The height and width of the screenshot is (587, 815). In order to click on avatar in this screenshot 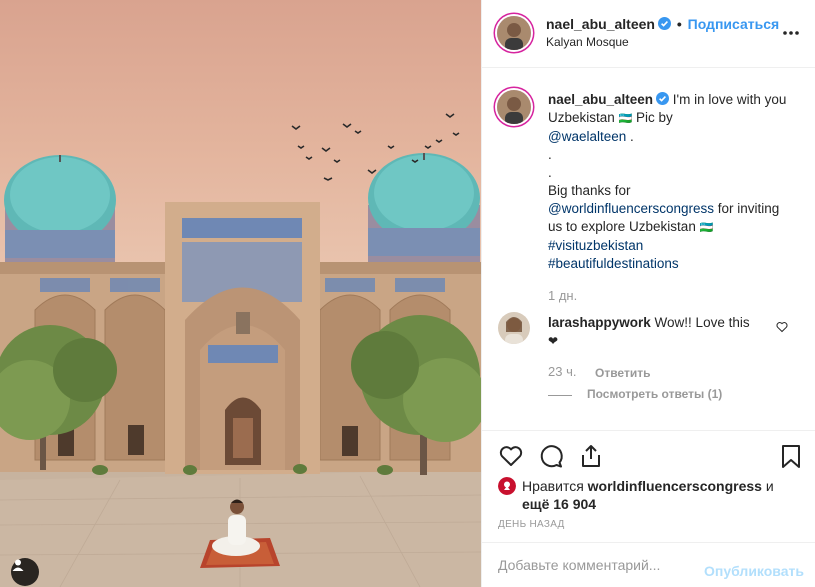, I will do `click(514, 33)`.